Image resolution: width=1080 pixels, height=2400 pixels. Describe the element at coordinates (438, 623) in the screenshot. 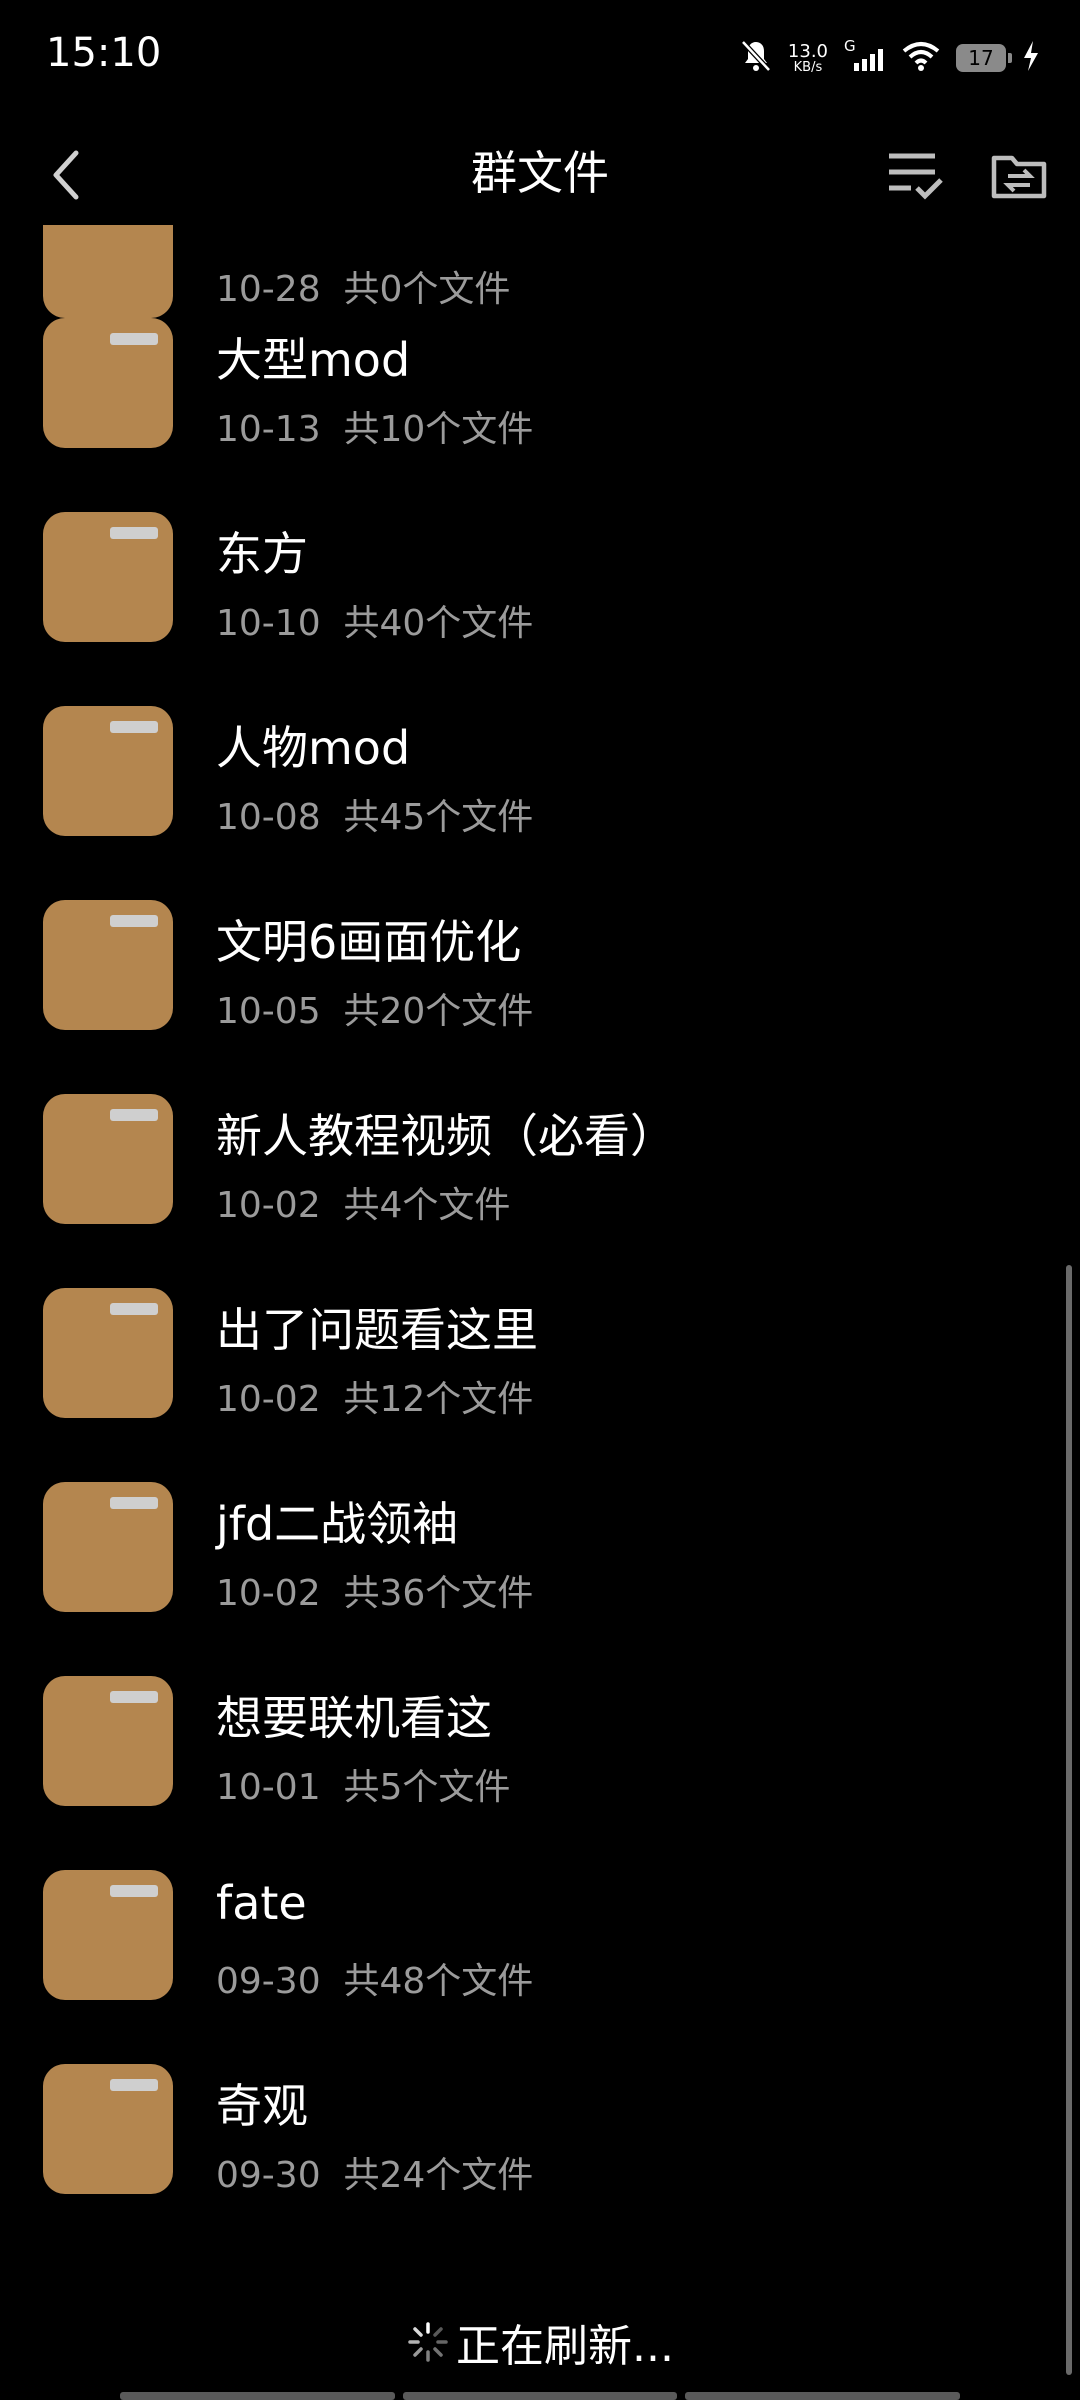

I see `folder-count: 共40个文件` at that location.